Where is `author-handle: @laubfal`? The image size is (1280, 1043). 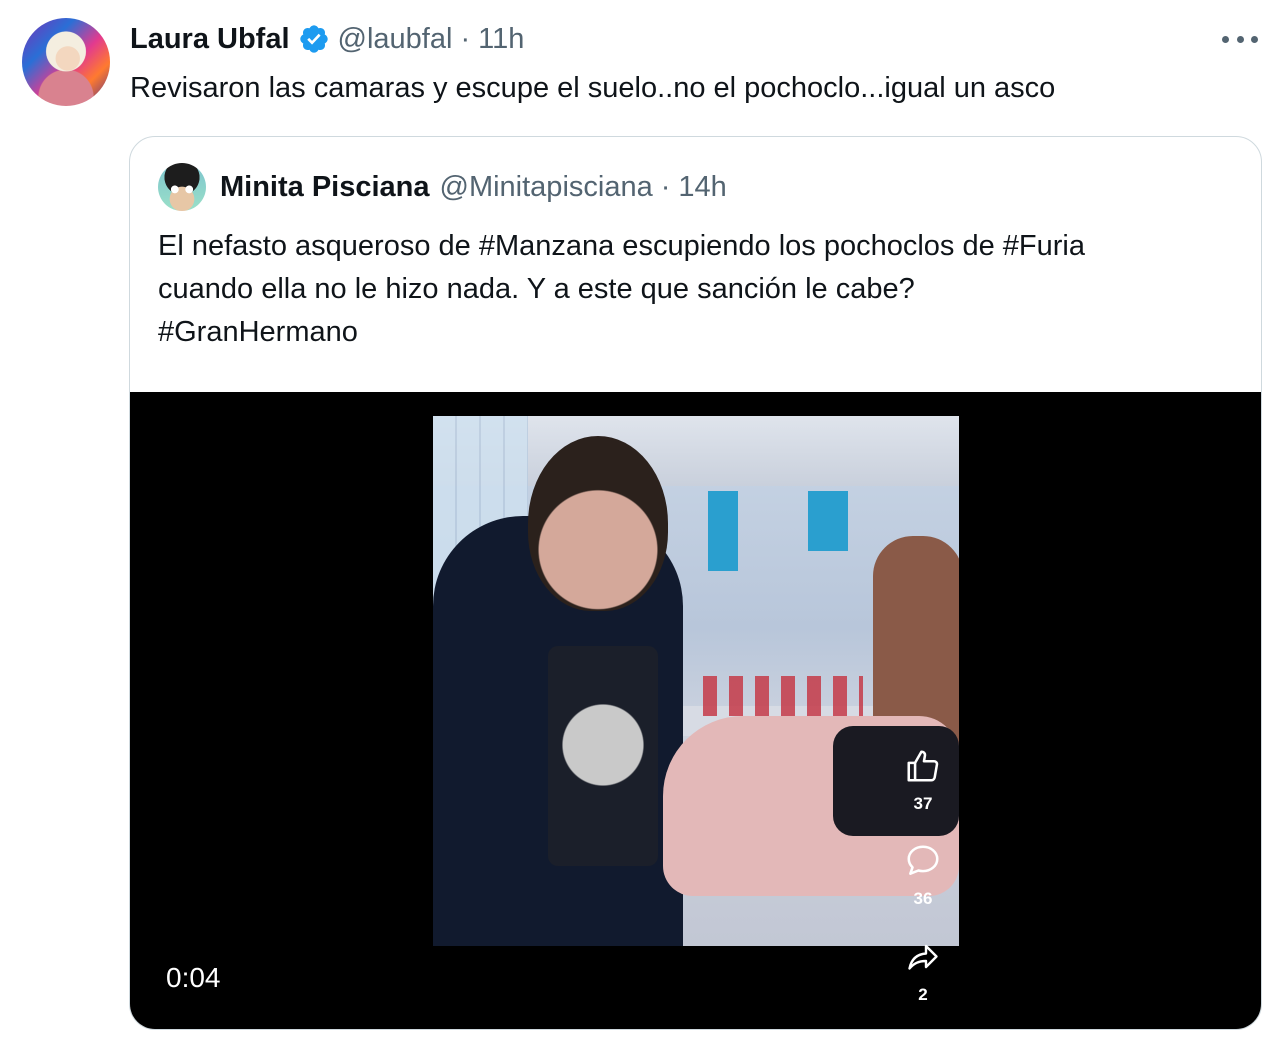
author-handle: @laubfal is located at coordinates (395, 39).